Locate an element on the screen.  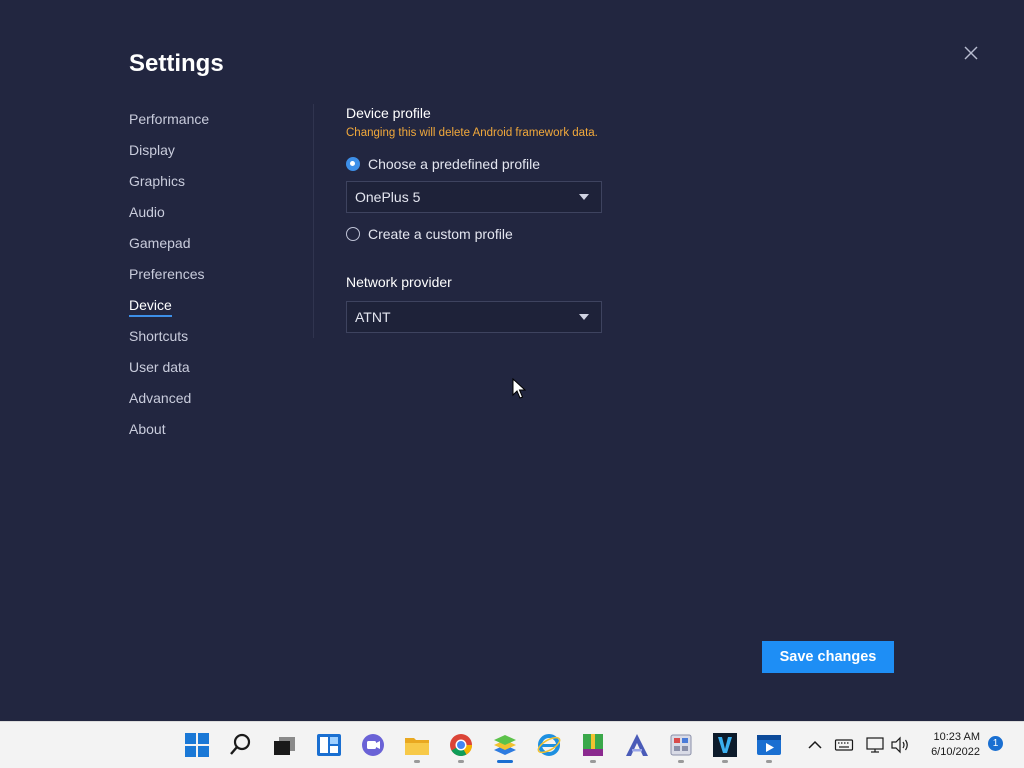
sidebar-item-about: About is located at coordinates (214, 433).